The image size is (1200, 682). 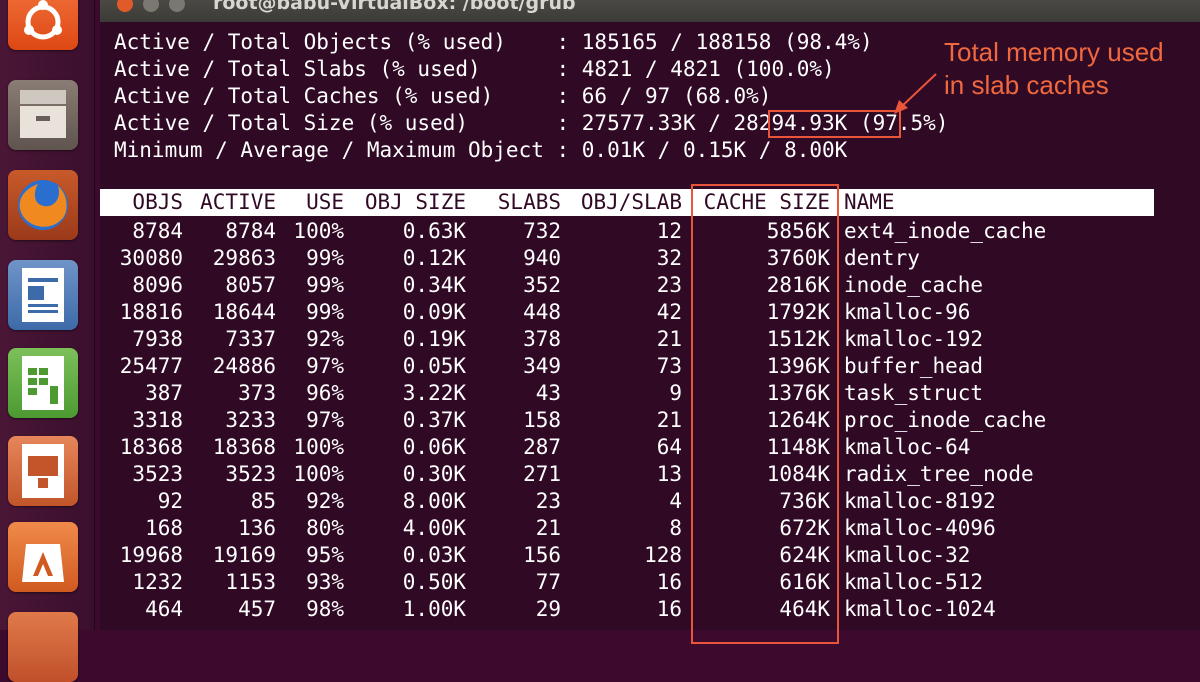 I want to click on column-header-obj-slab: OBJ/SLAB, so click(x=631, y=202).